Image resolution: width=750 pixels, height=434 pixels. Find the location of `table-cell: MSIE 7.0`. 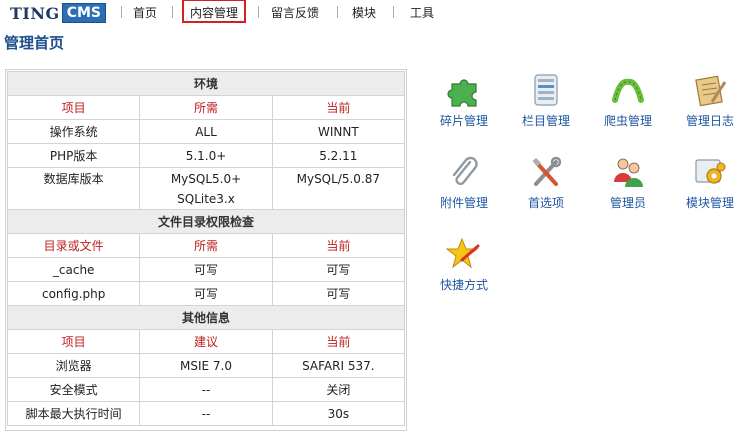

table-cell: MSIE 7.0 is located at coordinates (206, 365).